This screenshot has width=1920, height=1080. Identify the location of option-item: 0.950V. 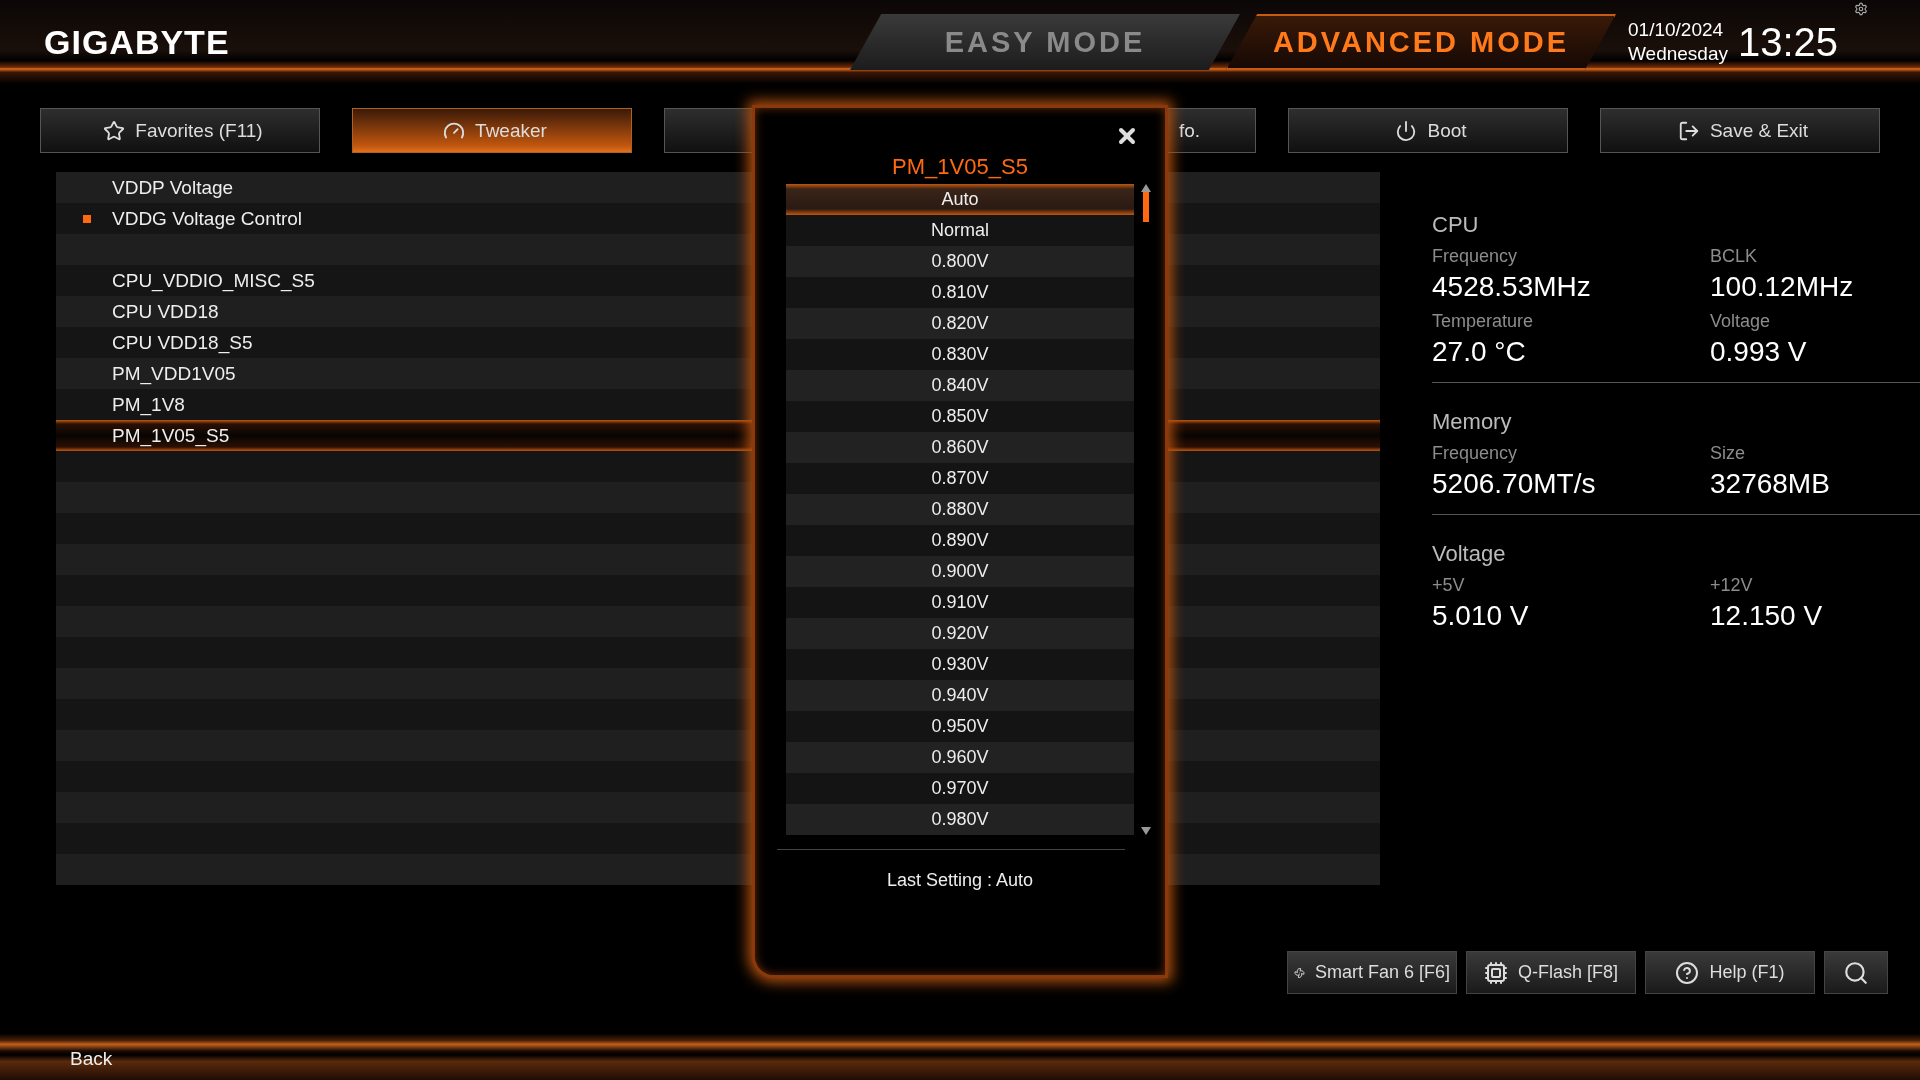
(960, 726).